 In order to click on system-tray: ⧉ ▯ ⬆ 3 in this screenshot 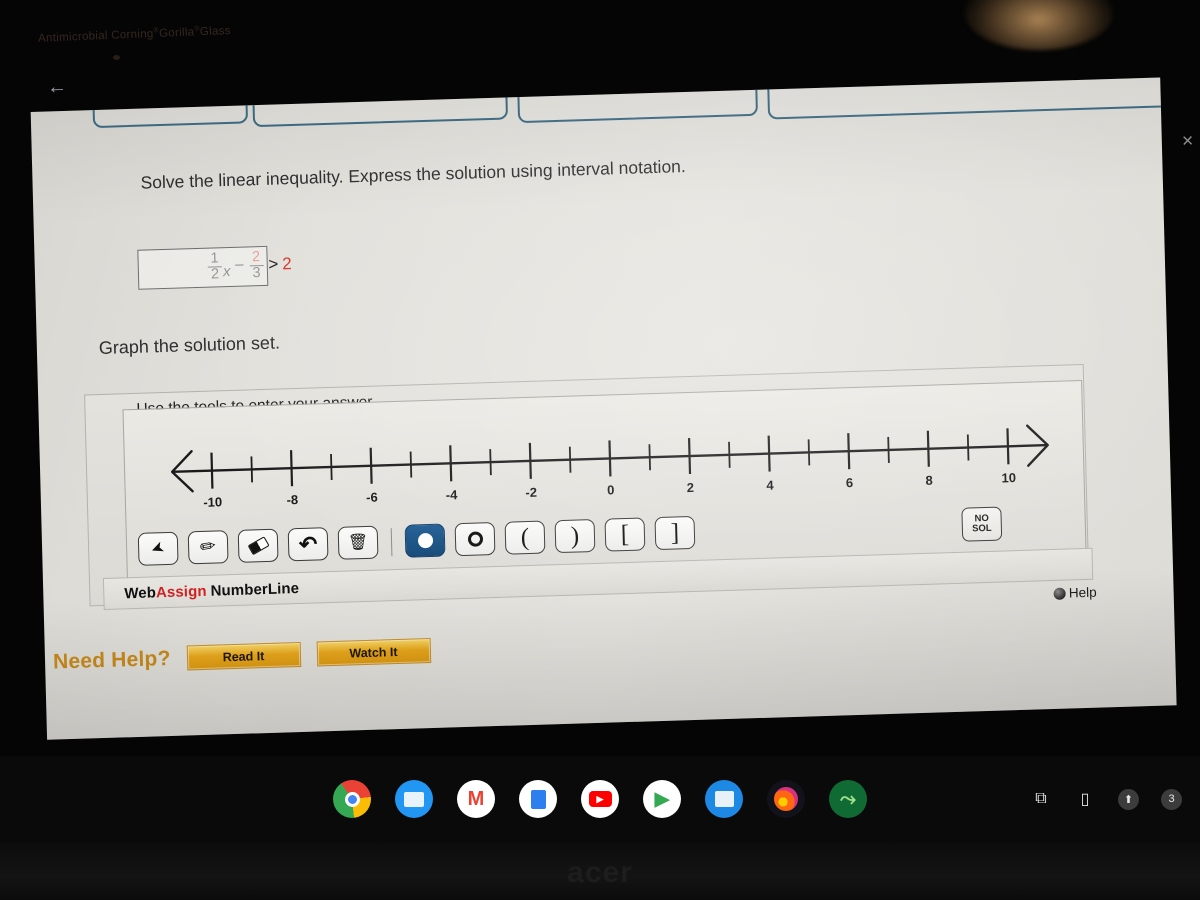, I will do `click(1106, 799)`.